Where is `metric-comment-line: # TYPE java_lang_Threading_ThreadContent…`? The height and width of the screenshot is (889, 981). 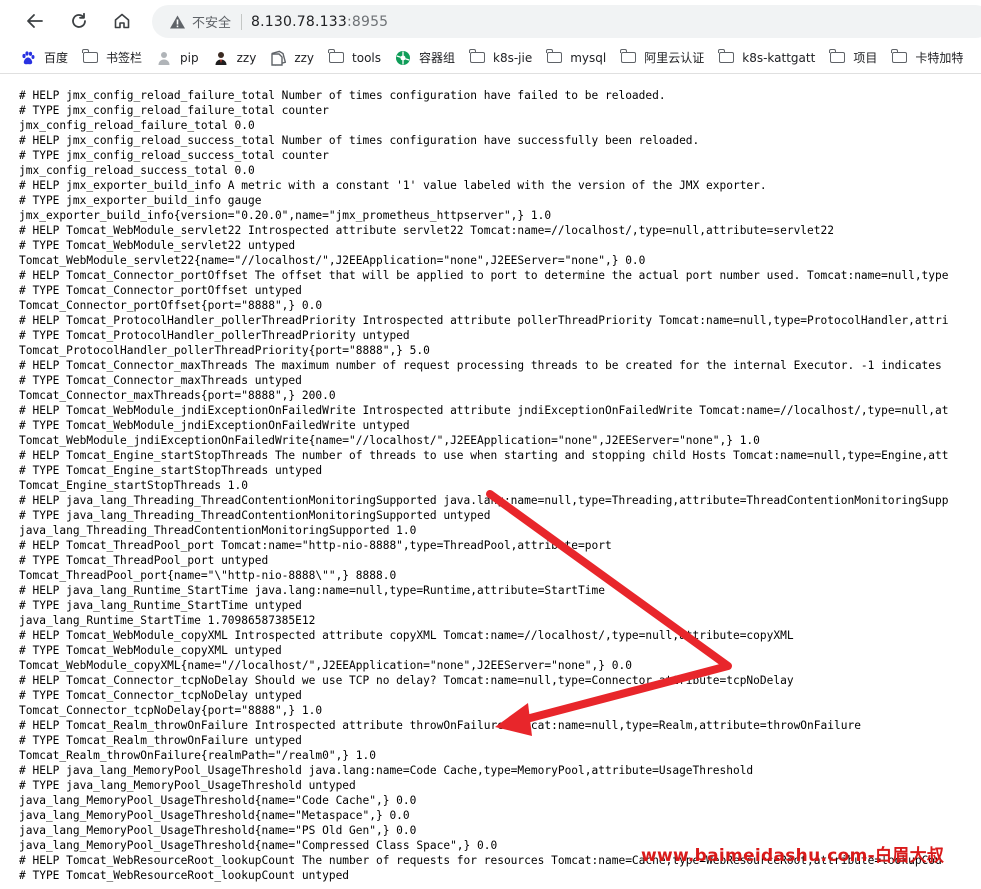 metric-comment-line: # TYPE java_lang_Threading_ThreadContent… is located at coordinates (255, 515).